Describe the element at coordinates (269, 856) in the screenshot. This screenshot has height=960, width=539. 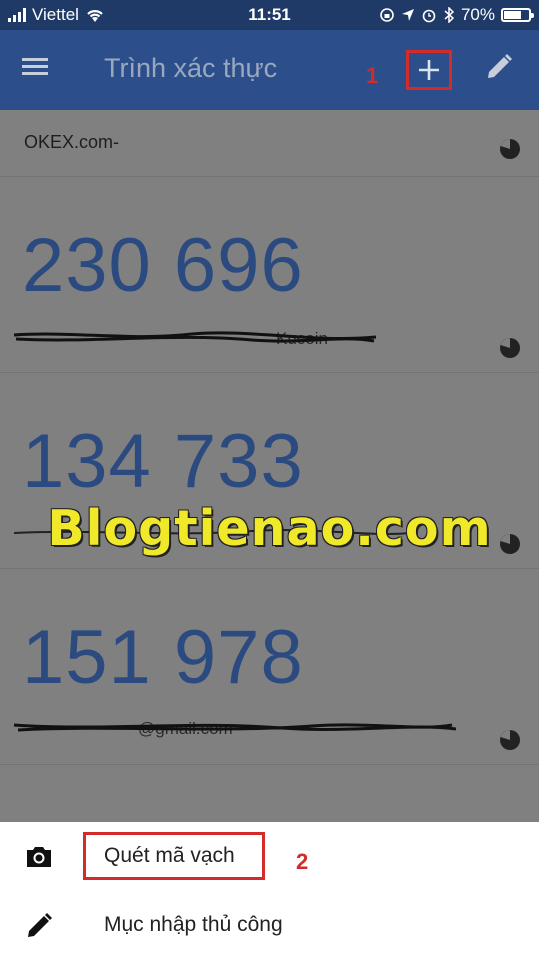
I see `scan-barcode-option: Quét mã vạch 2` at that location.